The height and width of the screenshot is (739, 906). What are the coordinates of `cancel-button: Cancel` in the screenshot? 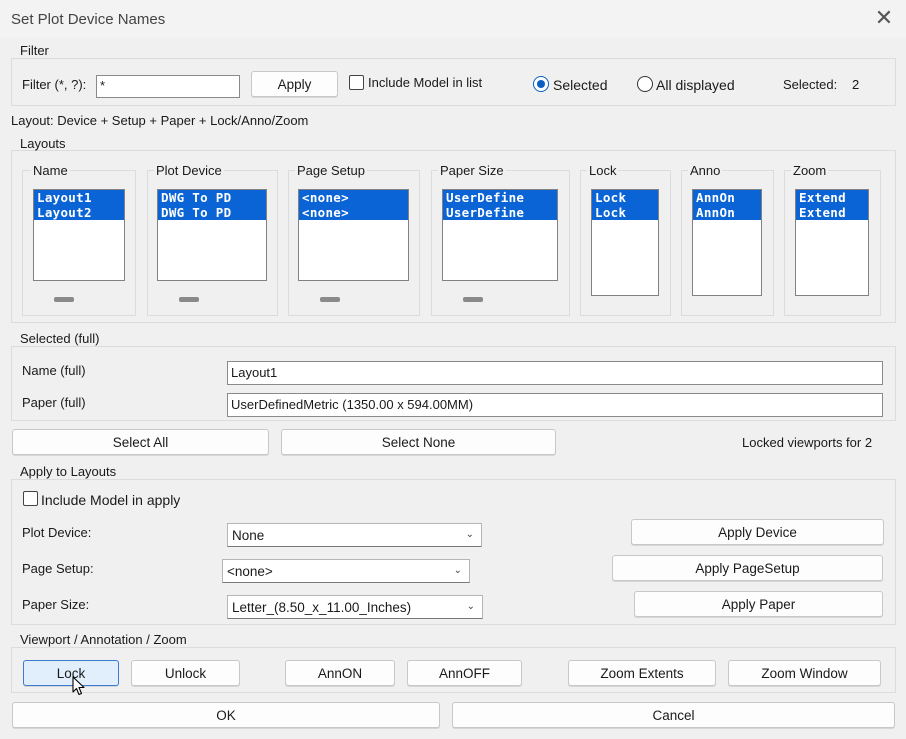 It's located at (673, 715).